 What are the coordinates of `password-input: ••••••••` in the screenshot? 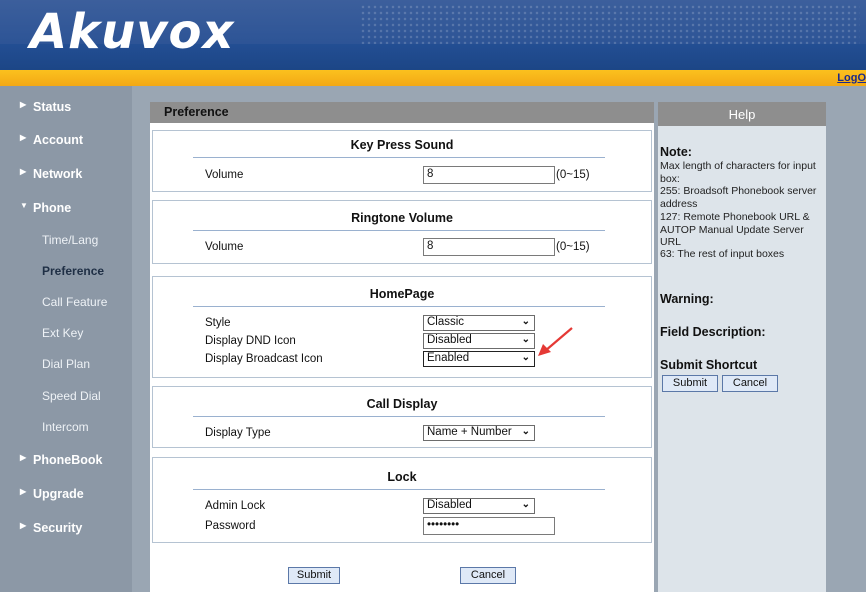 It's located at (489, 526).